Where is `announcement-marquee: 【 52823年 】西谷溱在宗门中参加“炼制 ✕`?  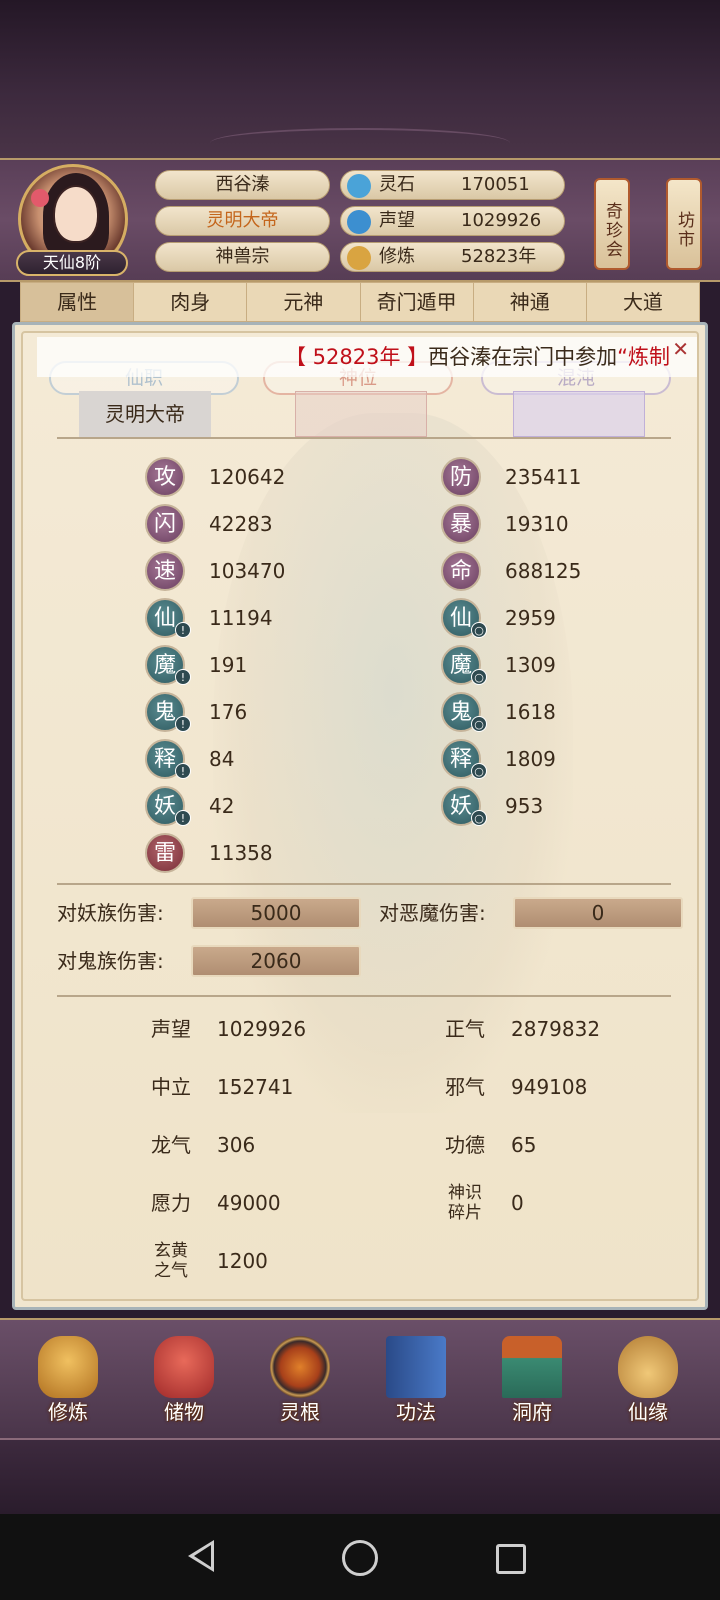
announcement-marquee: 【 52823年 】西谷溱在宗门中参加“炼制 ✕ is located at coordinates (367, 357).